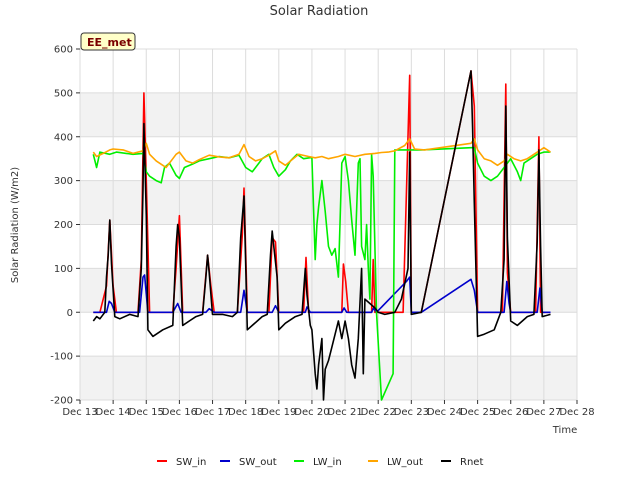 This screenshot has height=480, width=640. I want to click on chart-title: Solar Radiation, so click(319, 11).